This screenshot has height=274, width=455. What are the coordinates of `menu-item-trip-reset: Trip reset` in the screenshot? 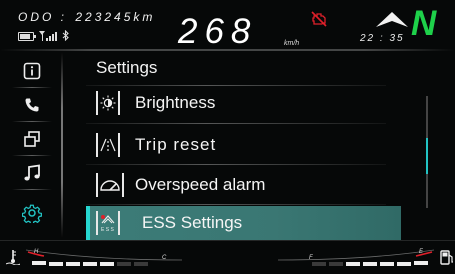 It's located at (243, 145).